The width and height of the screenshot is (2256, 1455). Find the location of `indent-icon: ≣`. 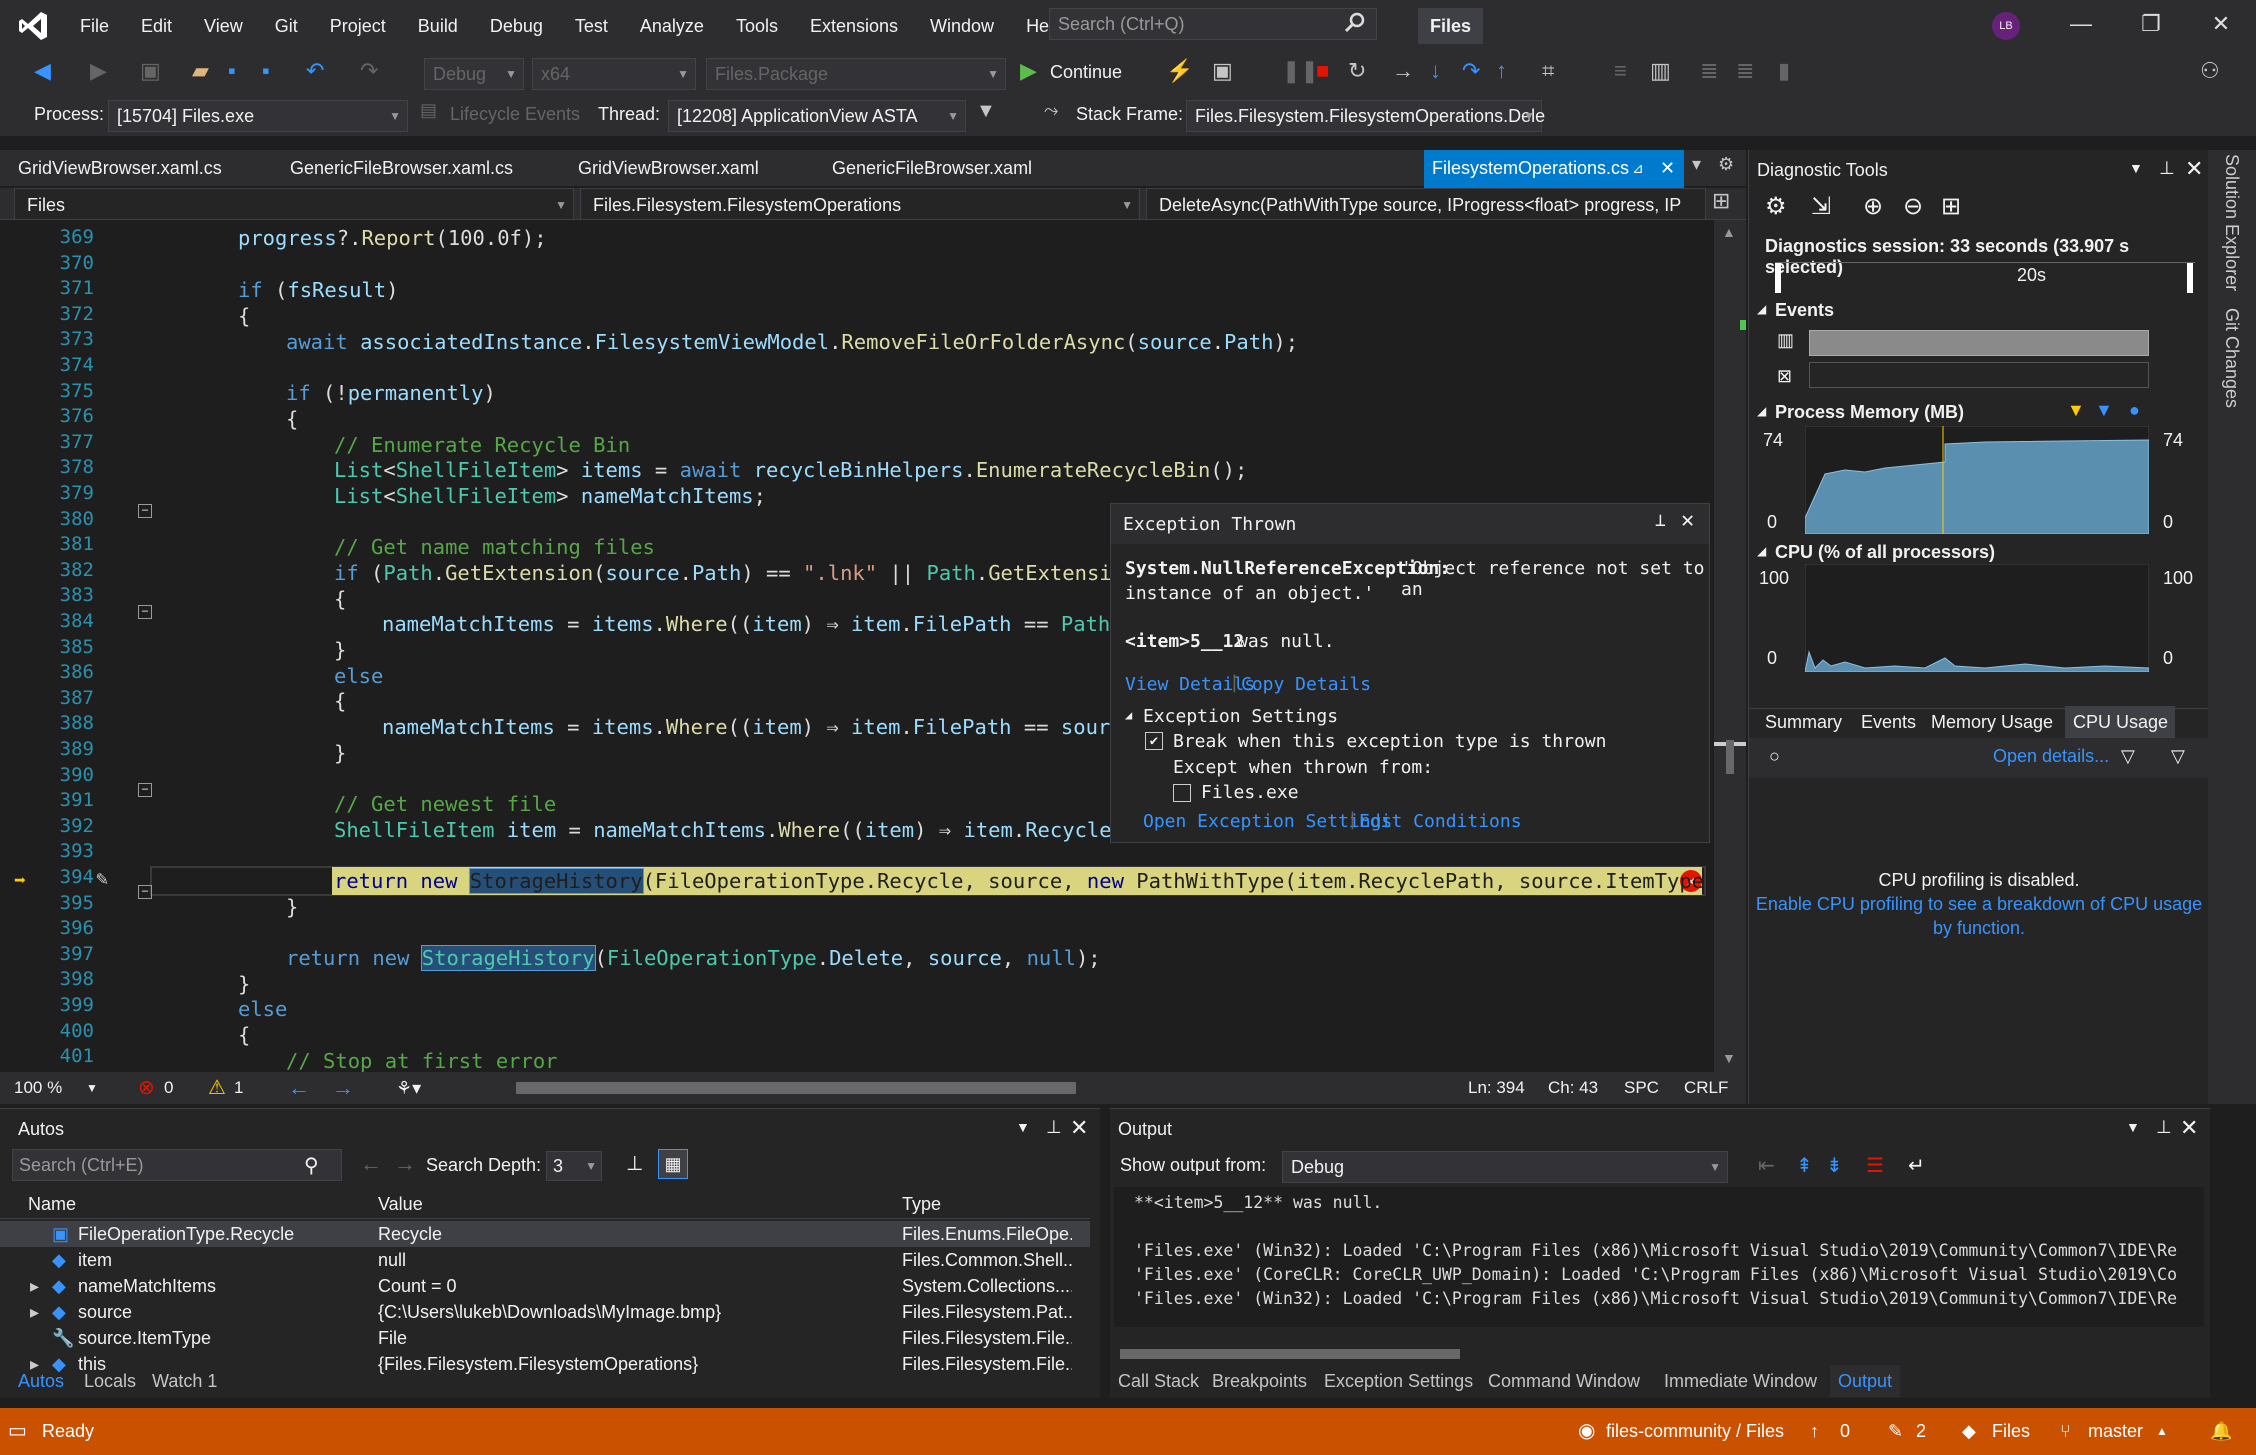

indent-icon: ≣ is located at coordinates (1709, 71).